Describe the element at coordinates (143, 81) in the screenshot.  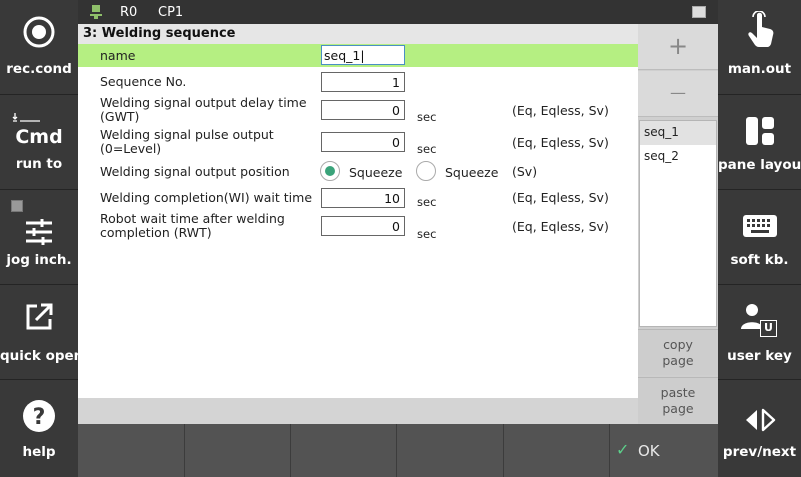
I see `sequence-no-label: Sequence No.` at that location.